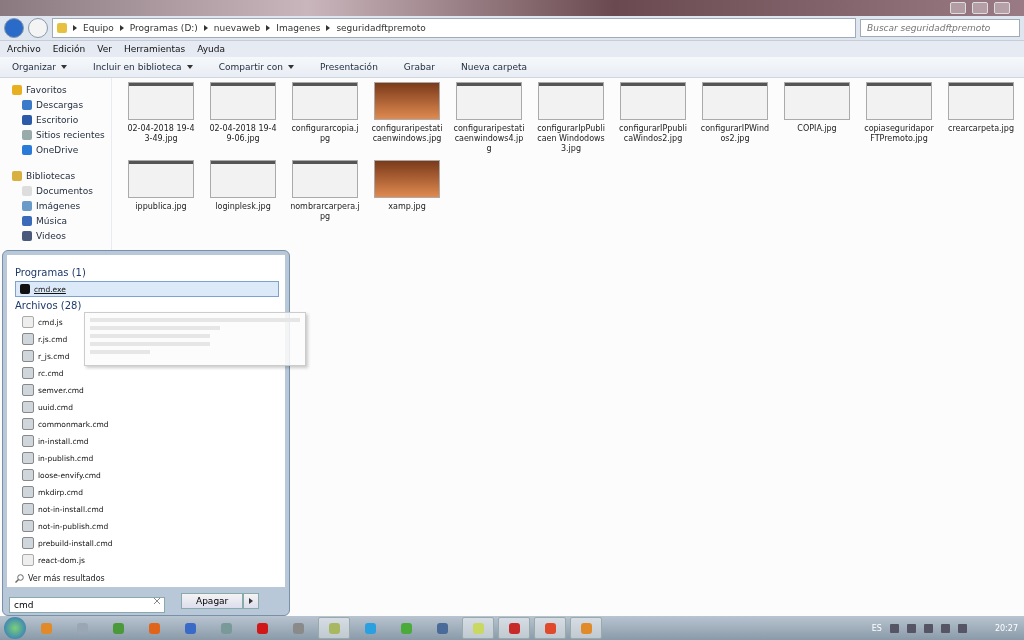 Image resolution: width=1024 pixels, height=640 pixels. Describe the element at coordinates (61, 105) in the screenshot. I see `sidebar-item: Descargas` at that location.